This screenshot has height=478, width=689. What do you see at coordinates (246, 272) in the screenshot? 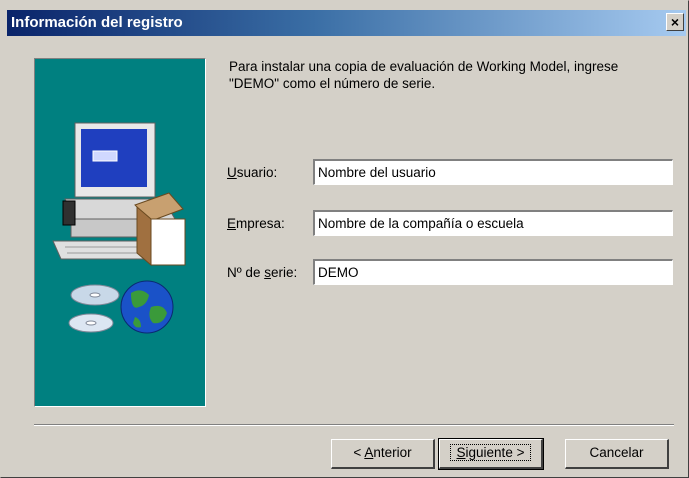
I see `serial-label-prefix: Nº de` at bounding box center [246, 272].